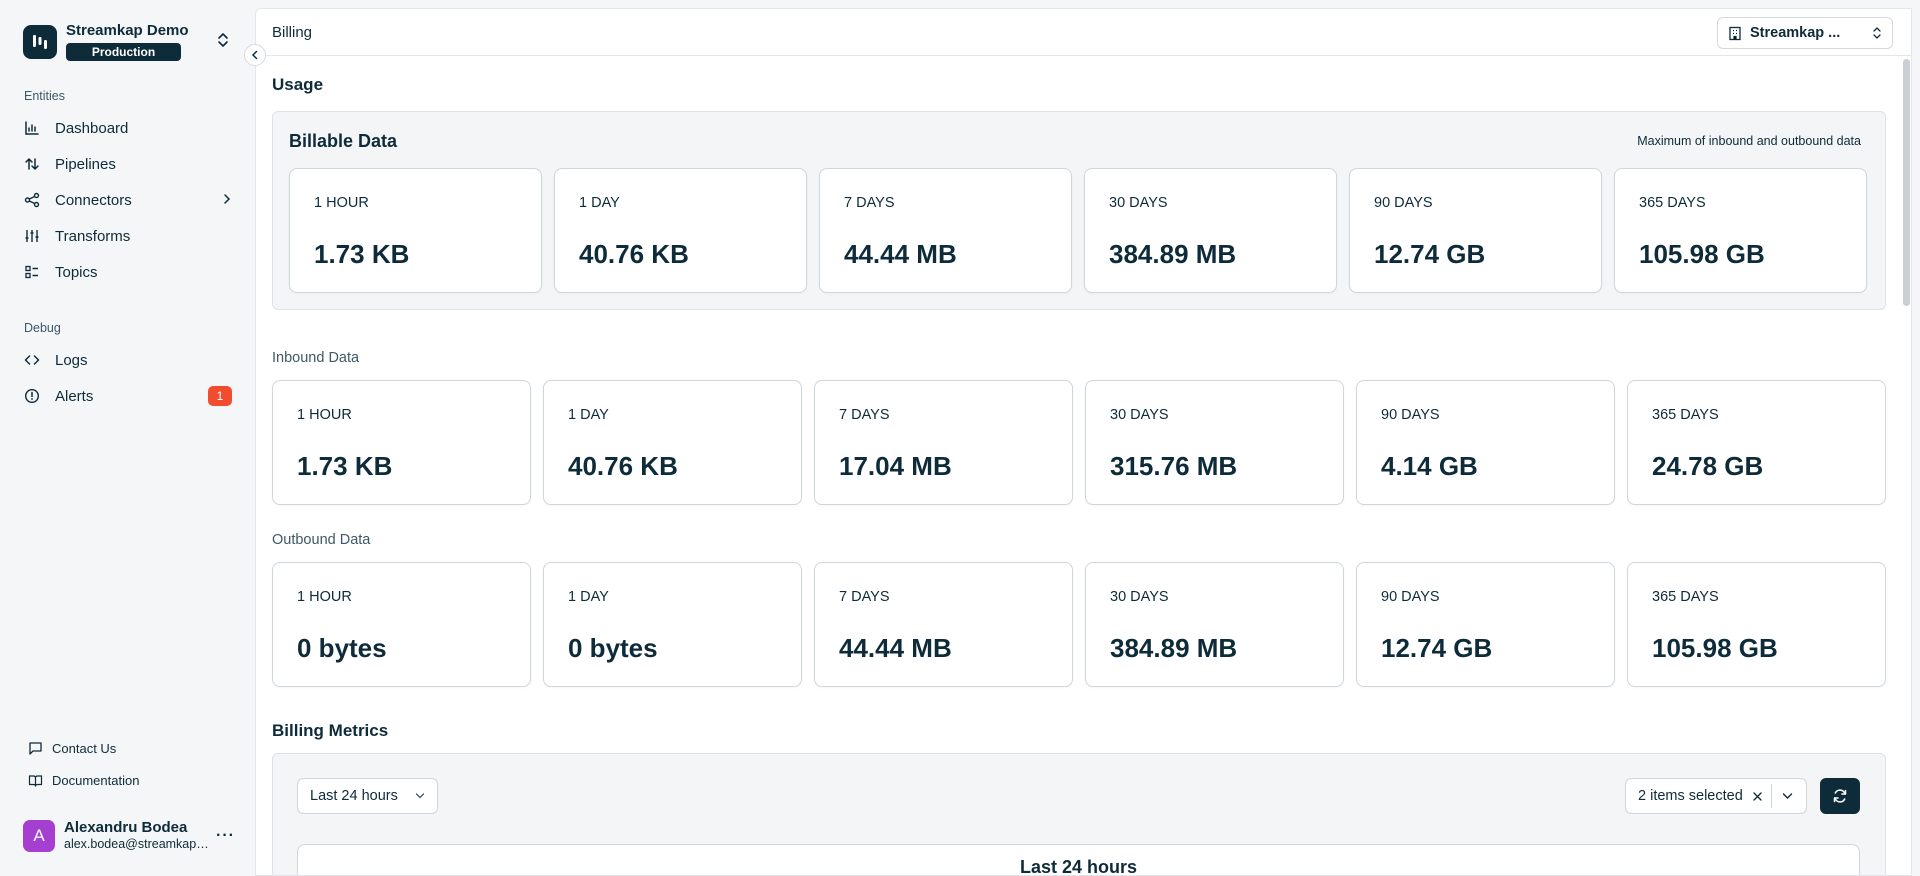 The height and width of the screenshot is (876, 1920). Describe the element at coordinates (1485, 442) in the screenshot. I see `inbound-card-90-days: 90 DAYS 4.14 GB` at that location.